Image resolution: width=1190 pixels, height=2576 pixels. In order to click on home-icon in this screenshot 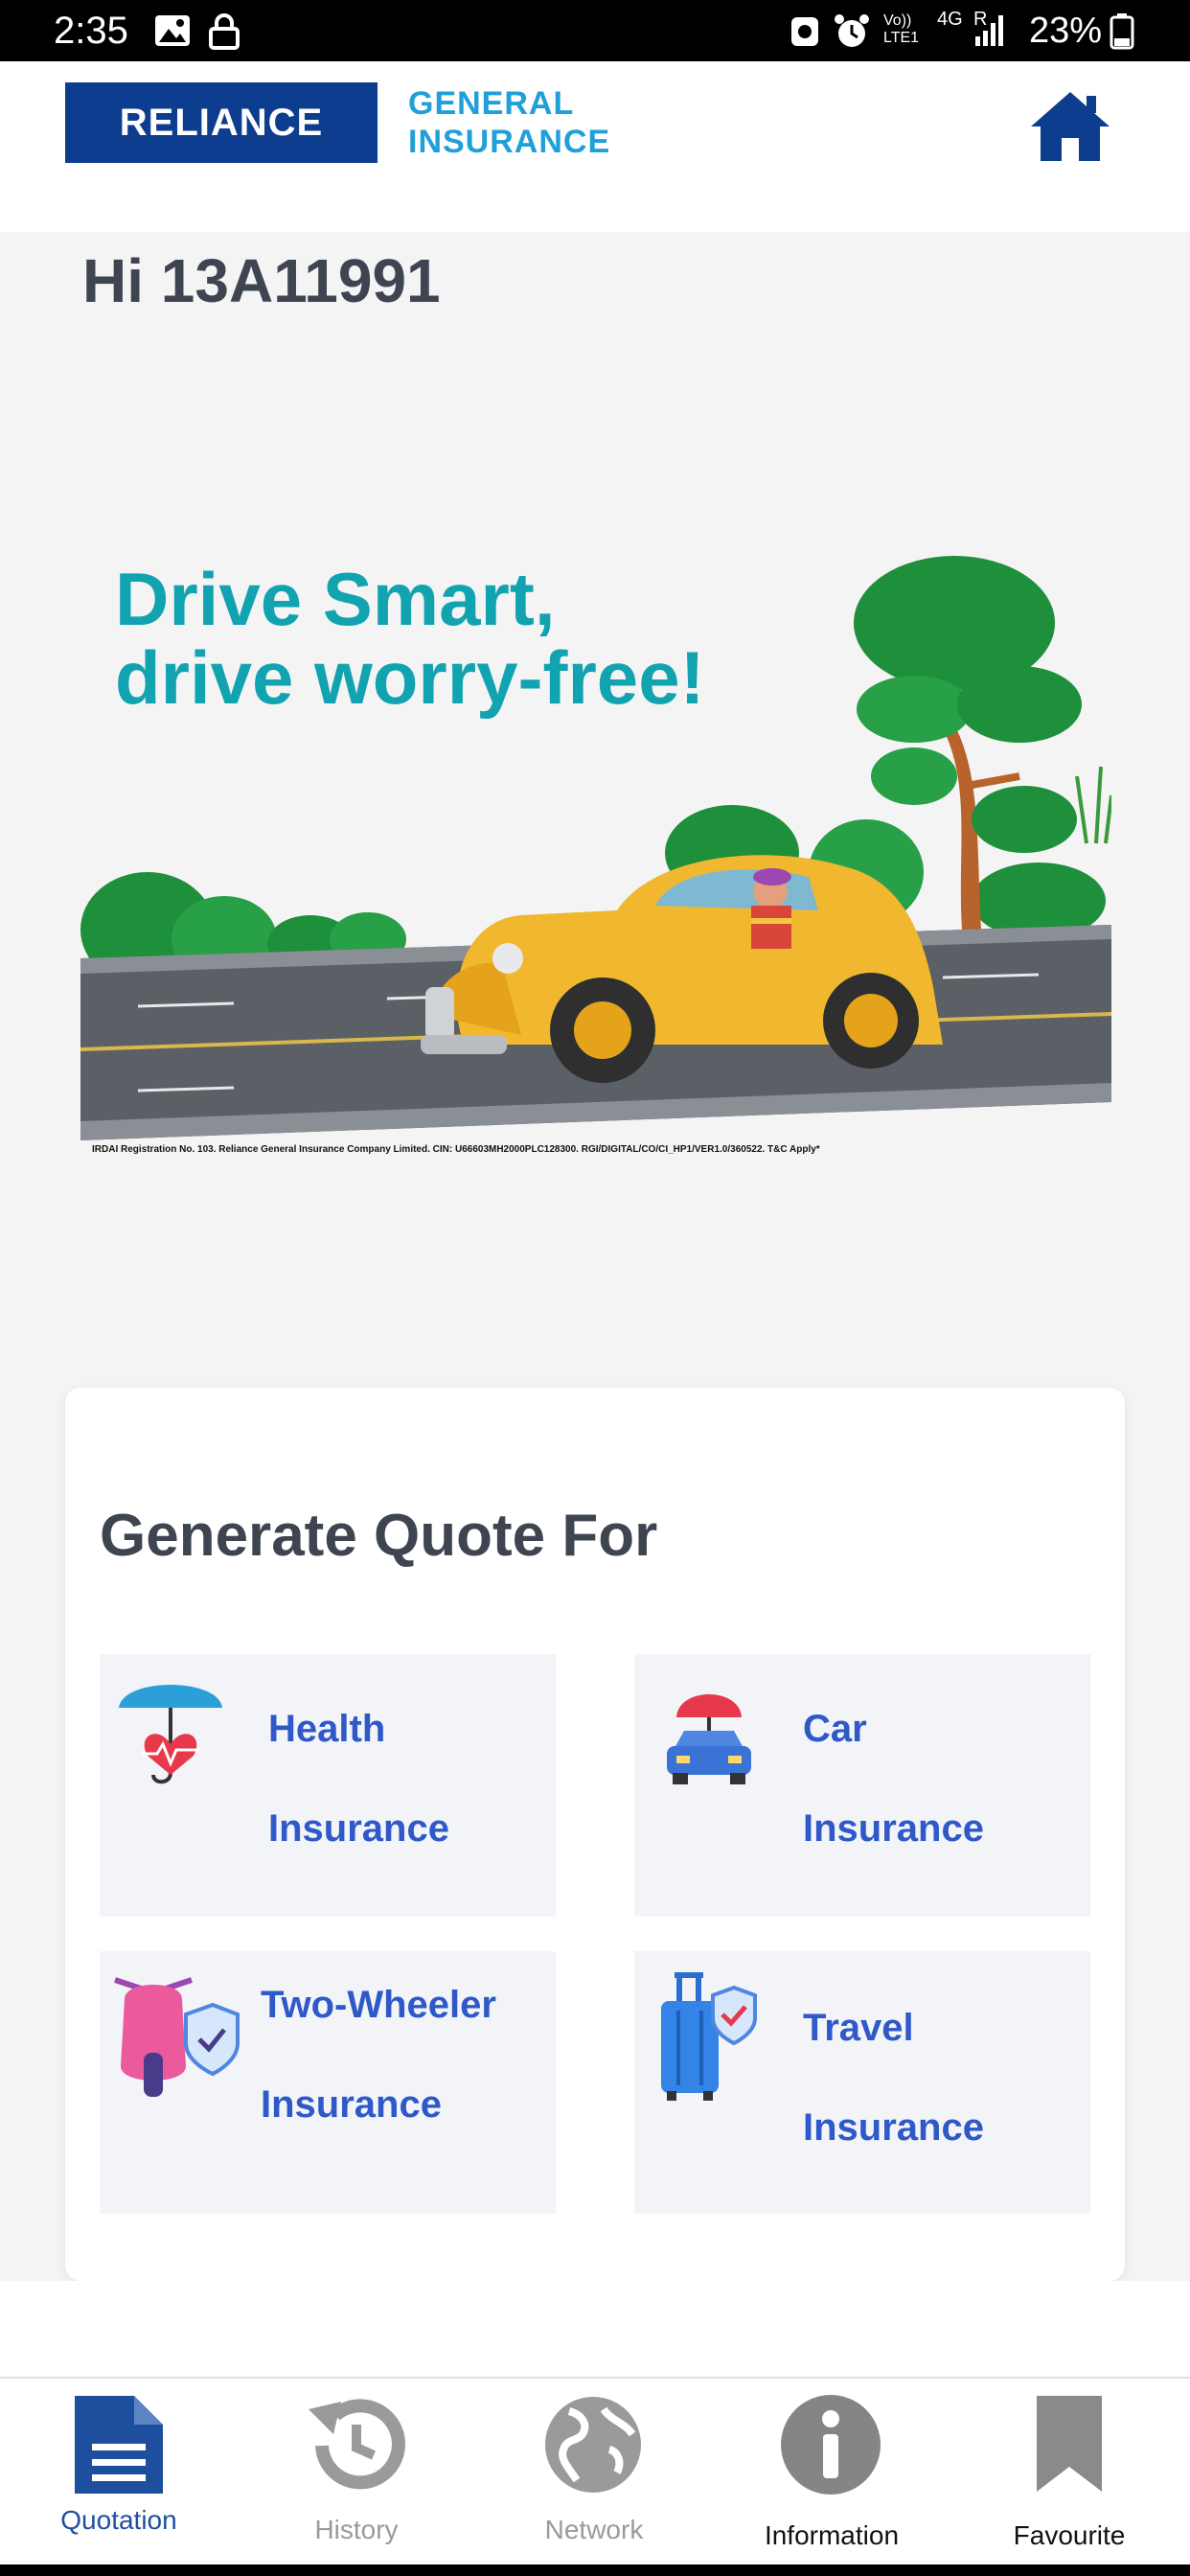, I will do `click(1070, 126)`.